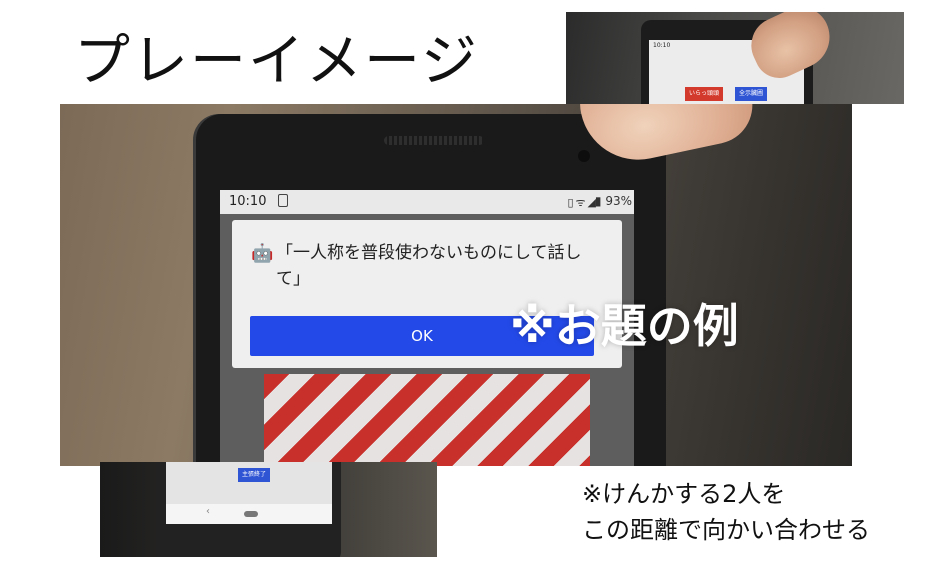 The height and width of the screenshot is (562, 948). I want to click on phone-bottom: 主張終了 ‹, so click(248, 509).